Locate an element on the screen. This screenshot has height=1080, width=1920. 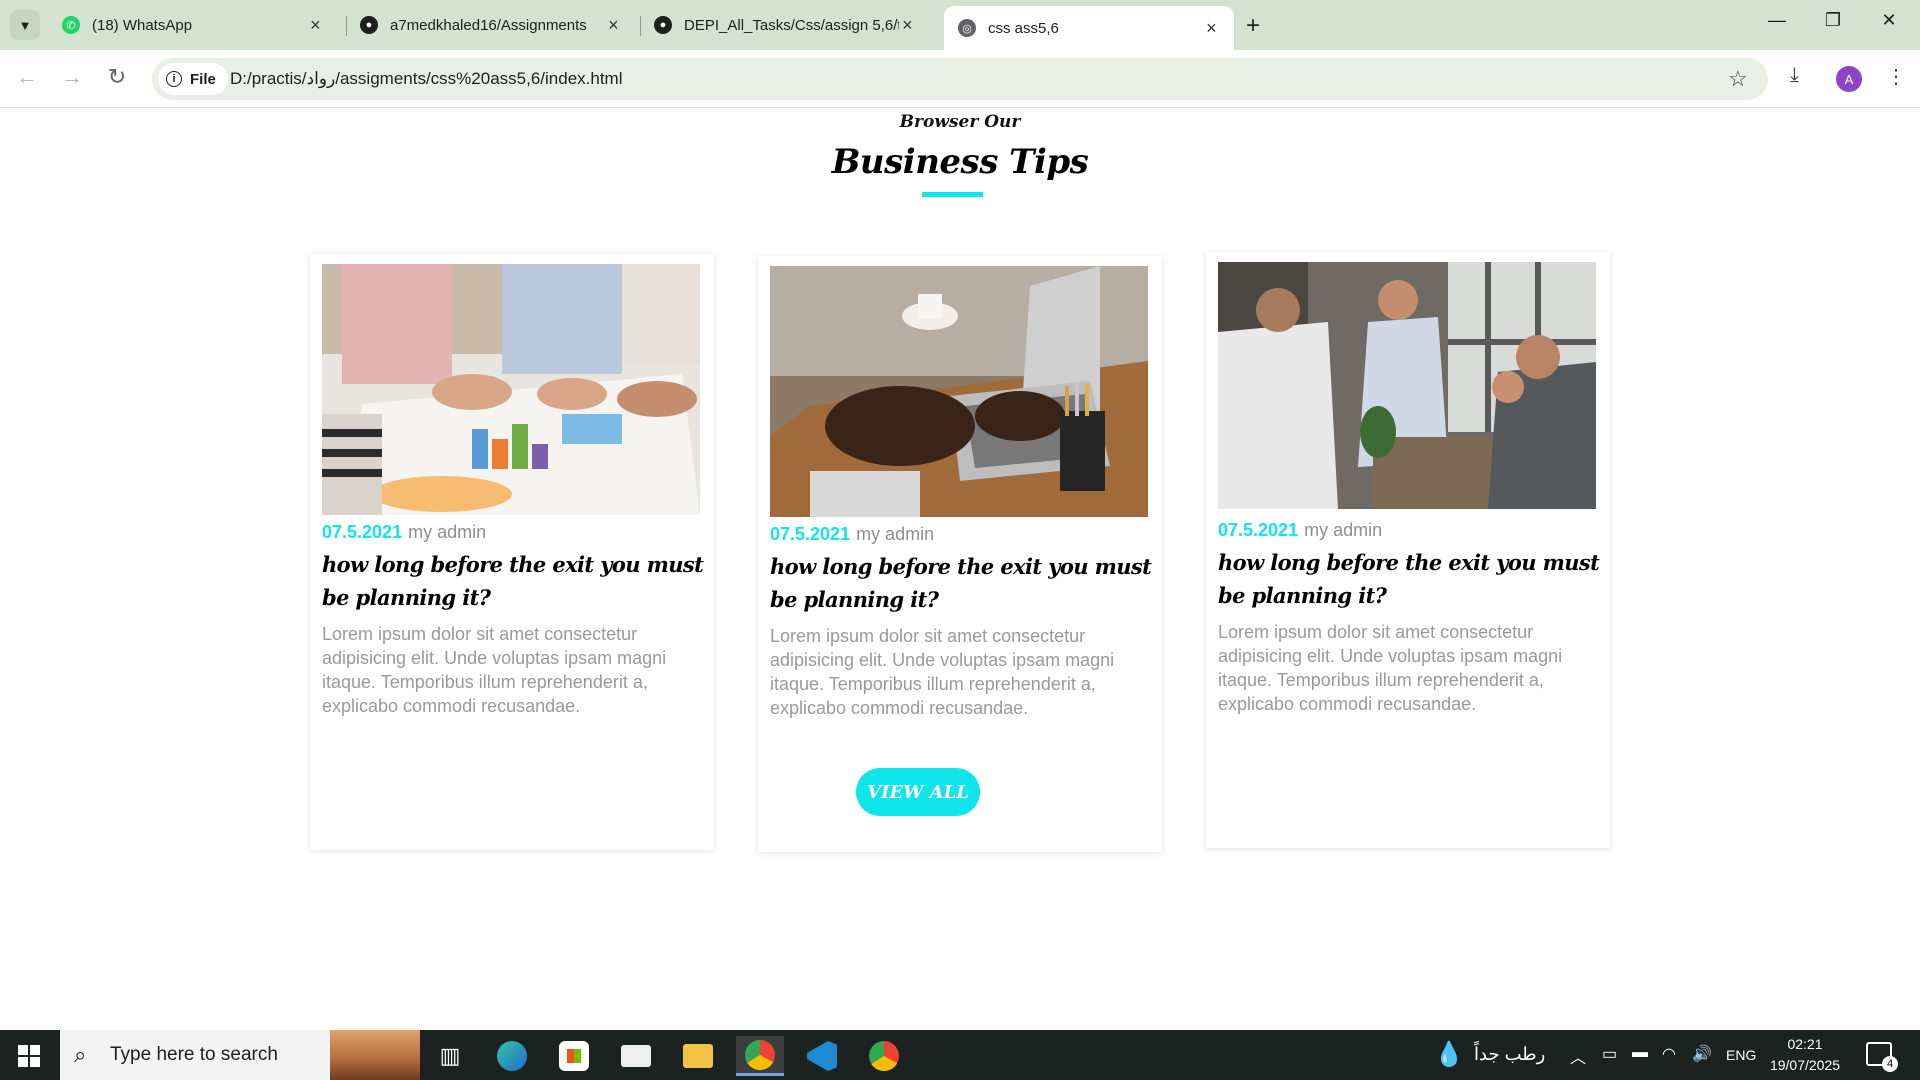
taskbar-store is located at coordinates (574, 1056).